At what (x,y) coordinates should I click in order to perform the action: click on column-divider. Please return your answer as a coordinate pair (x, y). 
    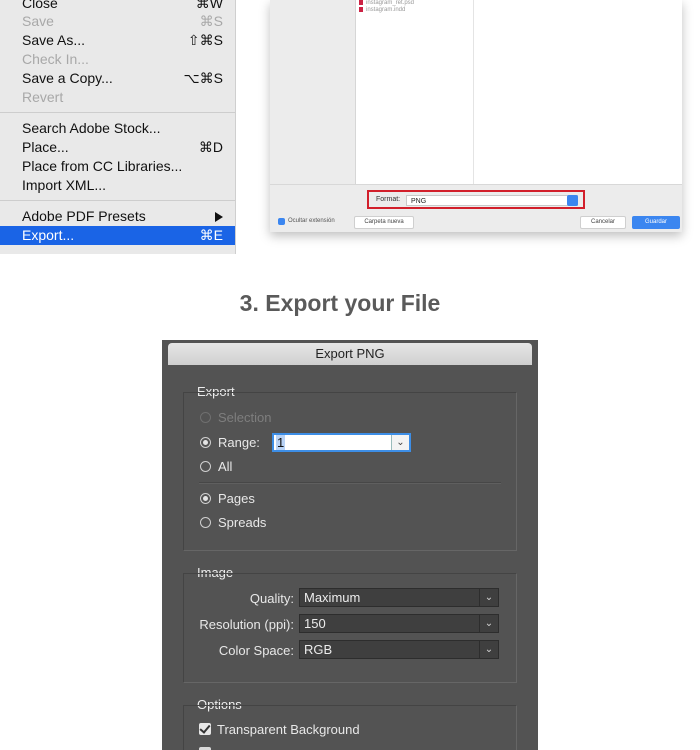
    Looking at the image, I should click on (473, 92).